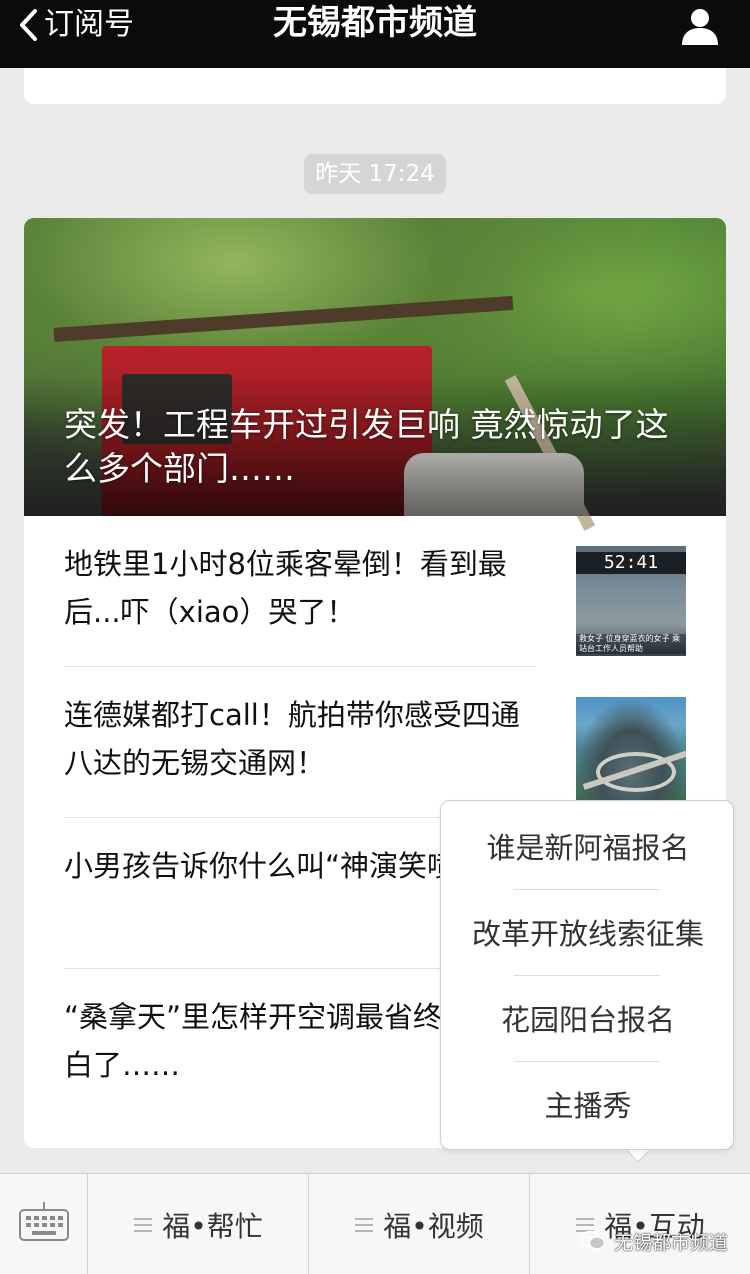 This screenshot has height=1274, width=750. Describe the element at coordinates (375, 174) in the screenshot. I see `timestamp-badge: 昨天 17:24` at that location.